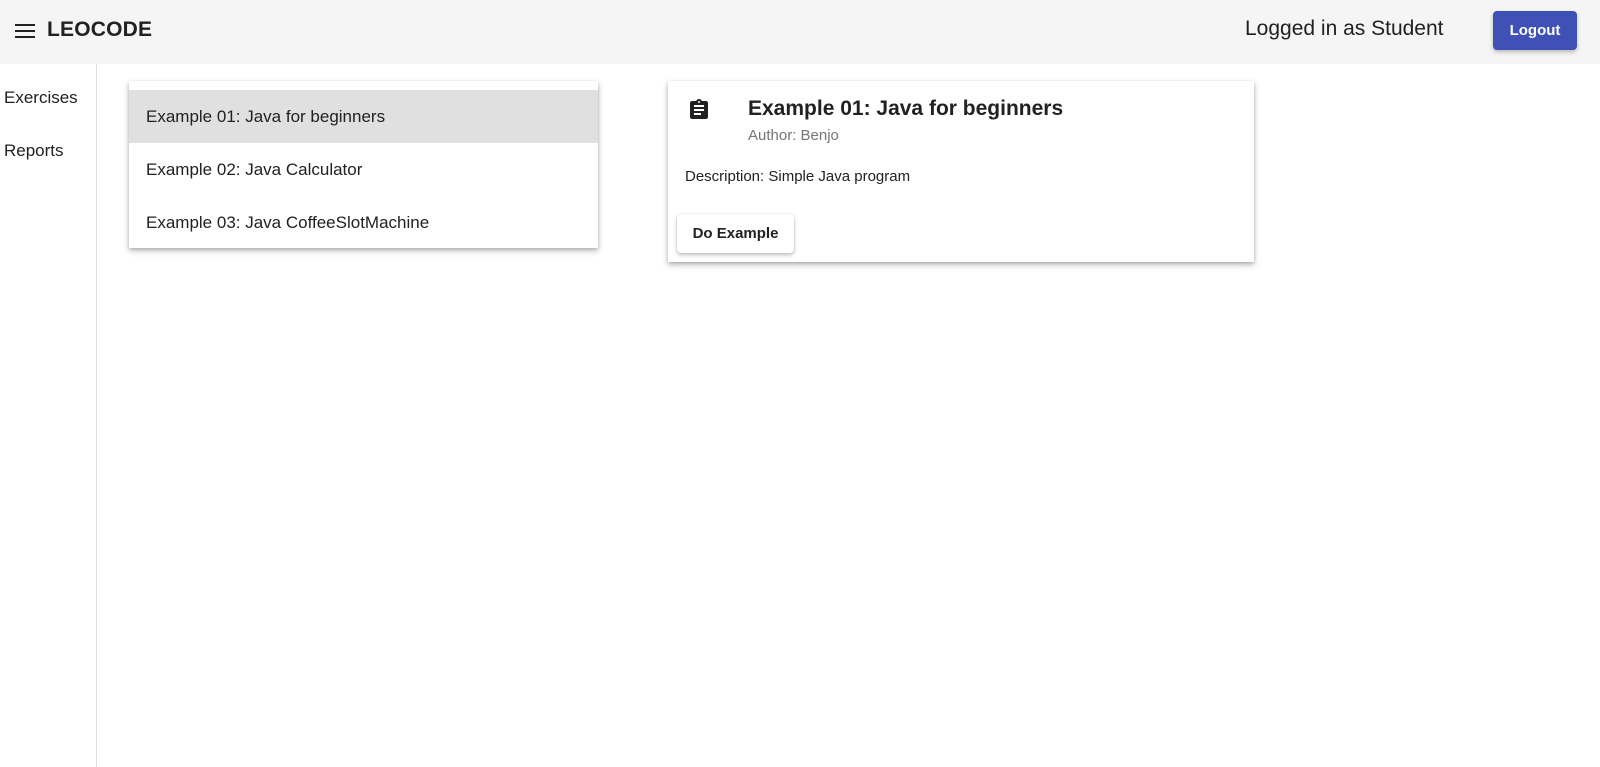 The image size is (1600, 767). What do you see at coordinates (793, 135) in the screenshot?
I see `exercise-author: Author: Benjo` at bounding box center [793, 135].